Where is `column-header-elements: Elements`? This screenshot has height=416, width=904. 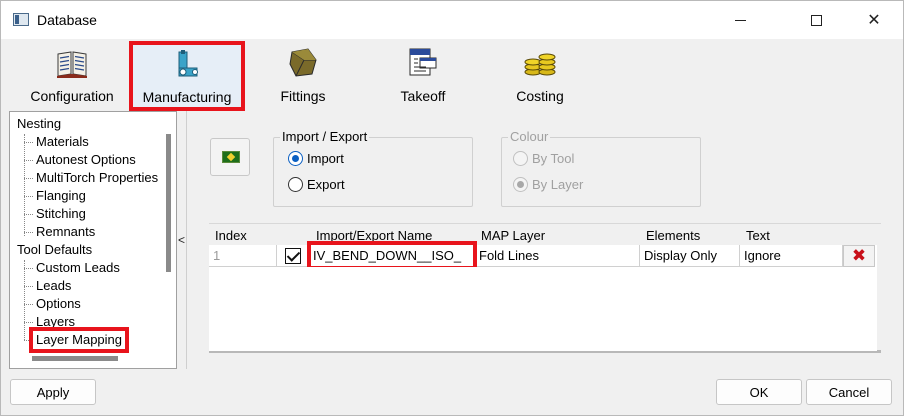 column-header-elements: Elements is located at coordinates (673, 235).